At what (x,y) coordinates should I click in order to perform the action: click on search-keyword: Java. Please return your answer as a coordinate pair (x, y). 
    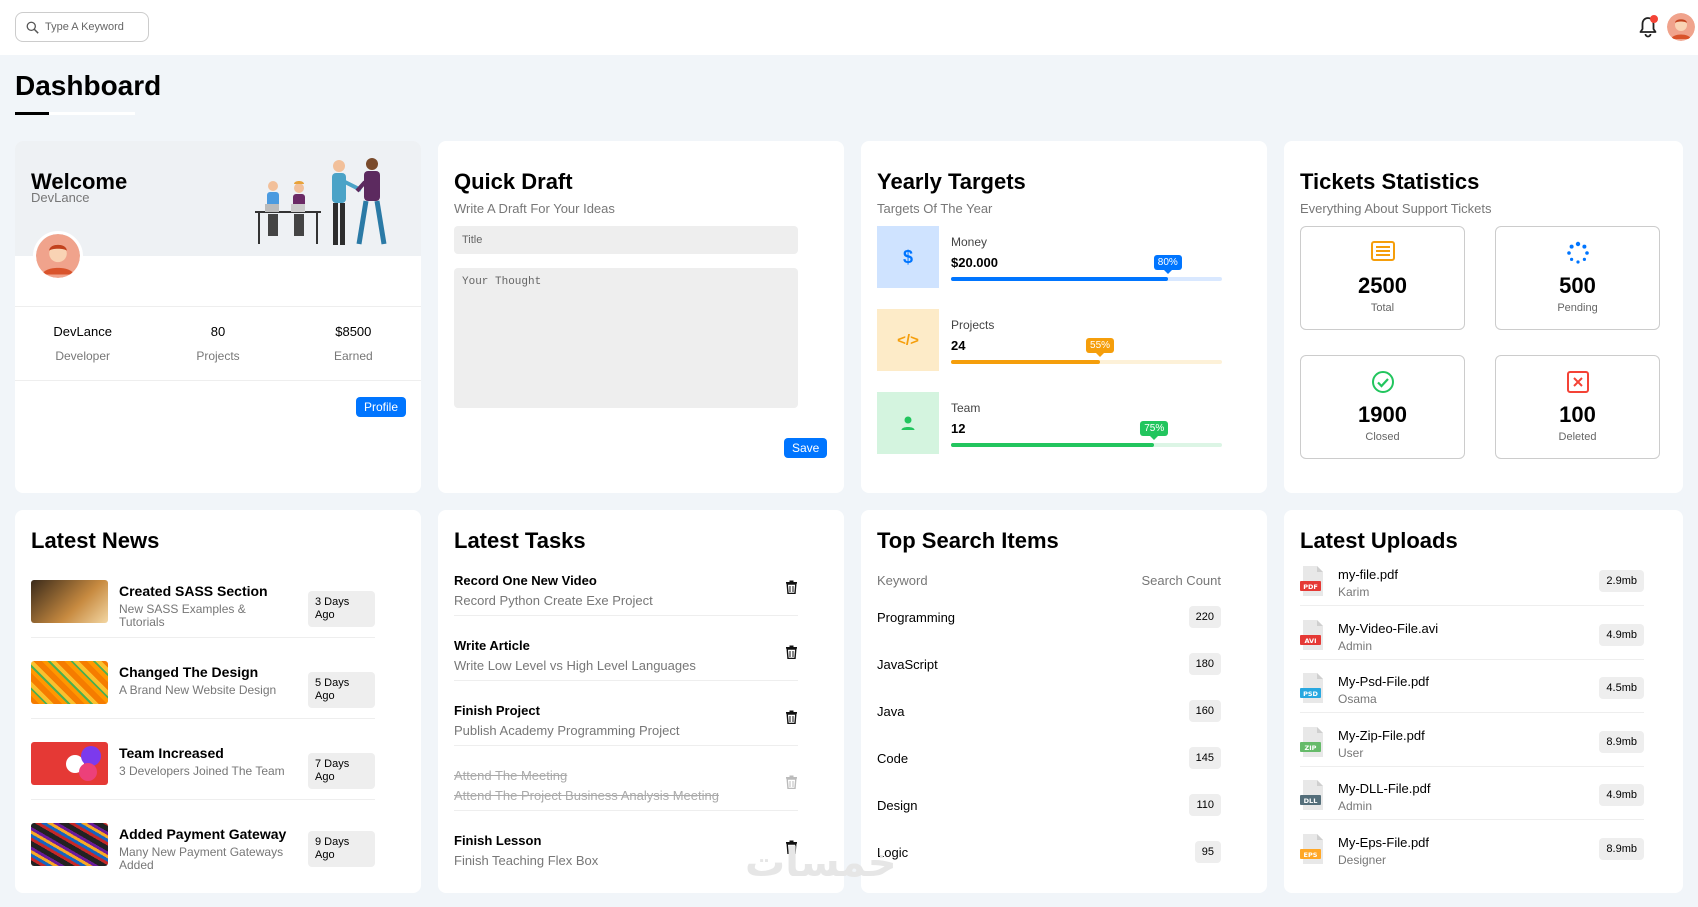
    Looking at the image, I should click on (891, 711).